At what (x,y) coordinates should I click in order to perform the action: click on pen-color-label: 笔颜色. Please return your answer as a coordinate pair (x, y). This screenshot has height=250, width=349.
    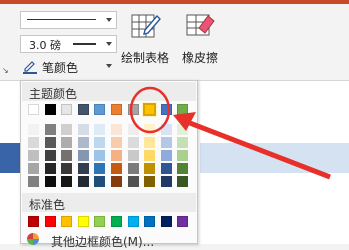
    Looking at the image, I should click on (60, 68).